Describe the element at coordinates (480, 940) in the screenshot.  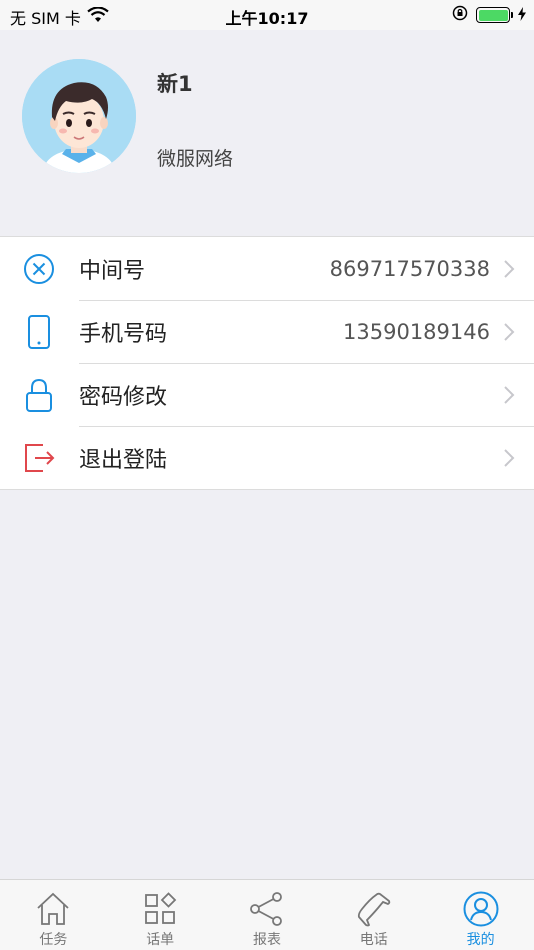
I see `tab-label: 我的` at that location.